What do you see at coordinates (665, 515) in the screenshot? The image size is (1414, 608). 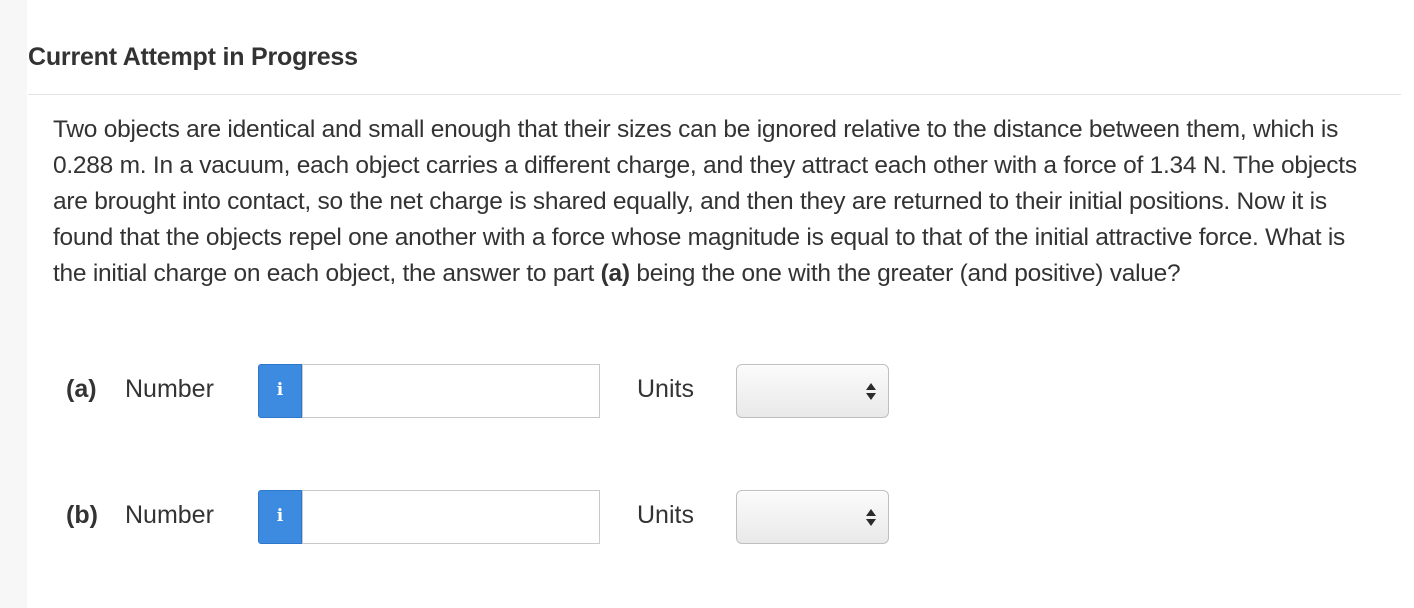 I see `units-label-b: Units` at bounding box center [665, 515].